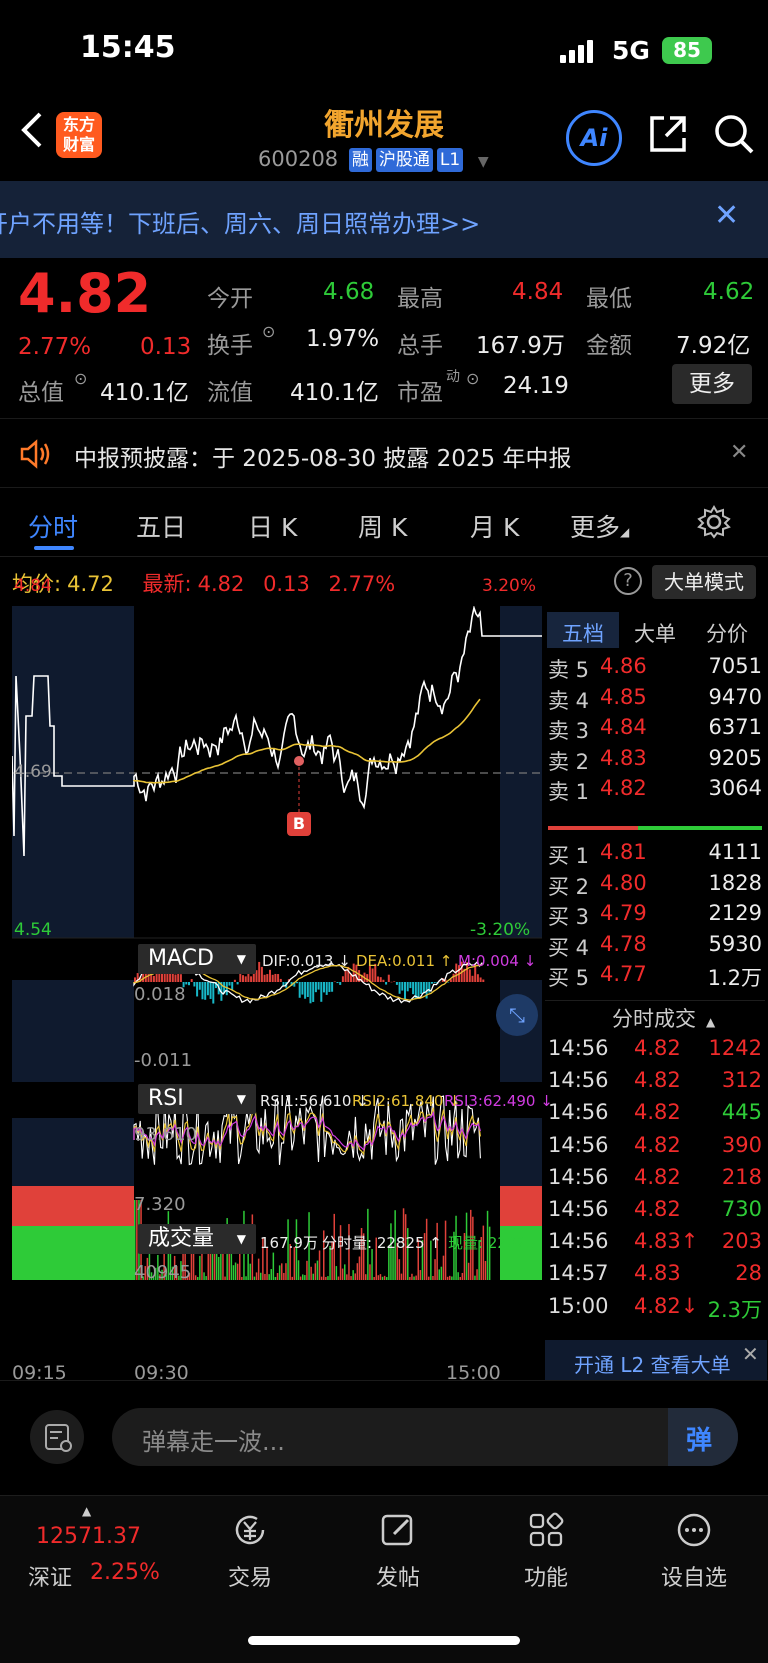 Image resolution: width=768 pixels, height=1663 pixels. What do you see at coordinates (494, 526) in the screenshot?
I see `tab-monthly-k: 月 K` at bounding box center [494, 526].